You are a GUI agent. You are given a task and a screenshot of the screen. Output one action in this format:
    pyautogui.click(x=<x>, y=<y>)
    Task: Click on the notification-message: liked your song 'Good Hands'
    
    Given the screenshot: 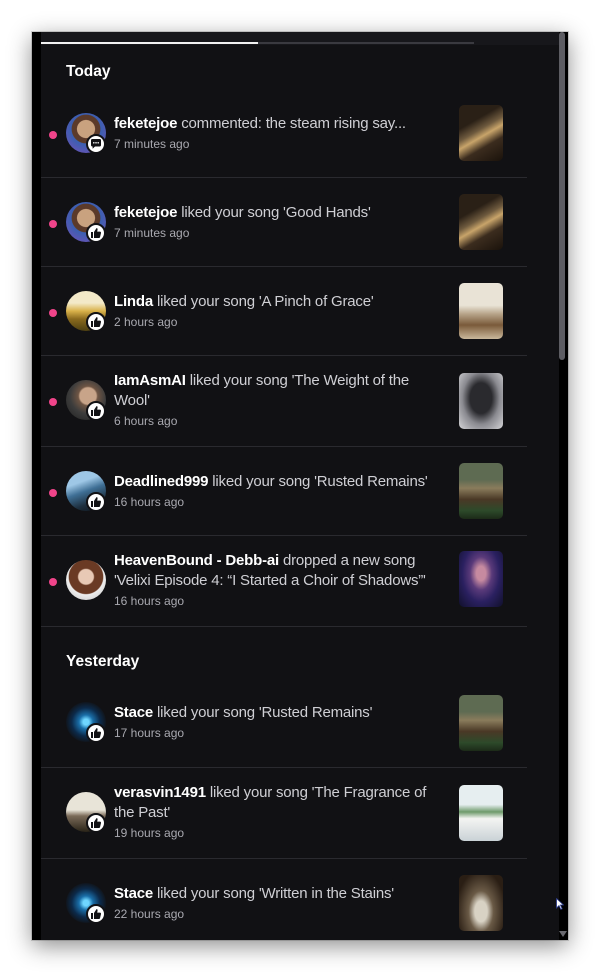 What is the action you would take?
    pyautogui.click(x=276, y=212)
    